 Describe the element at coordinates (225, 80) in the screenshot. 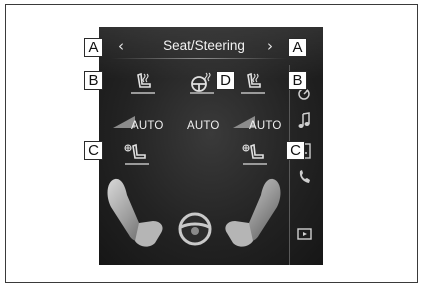

I see `callout-d: D` at that location.